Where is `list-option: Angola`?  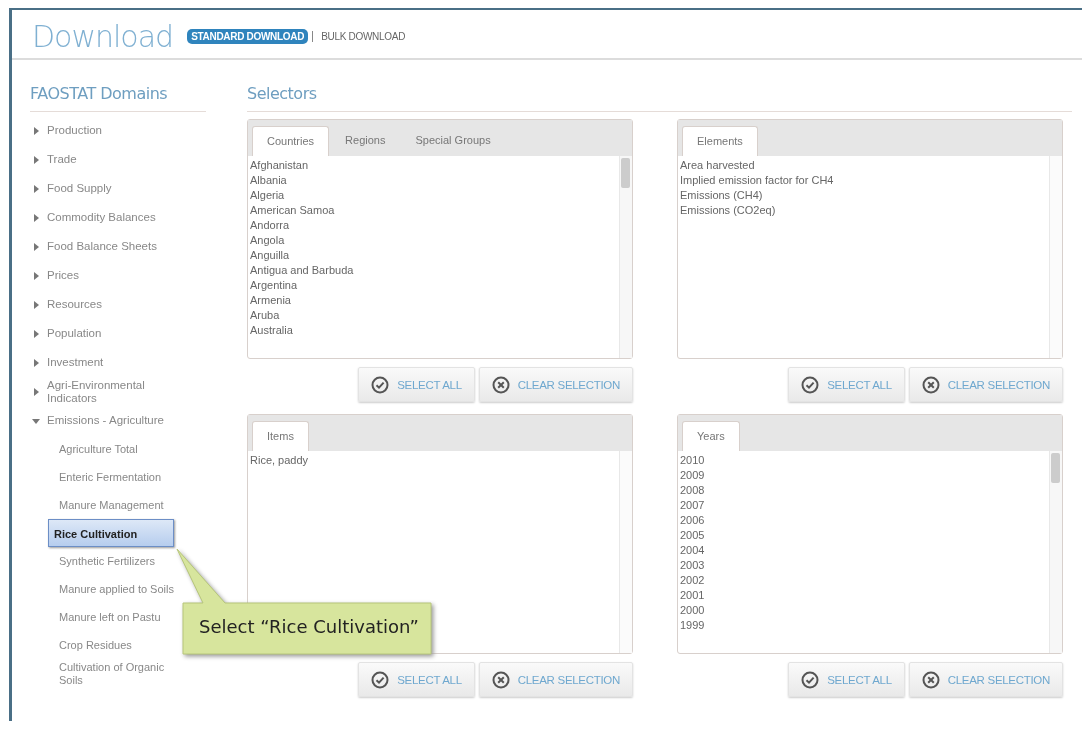 list-option: Angola is located at coordinates (434, 240).